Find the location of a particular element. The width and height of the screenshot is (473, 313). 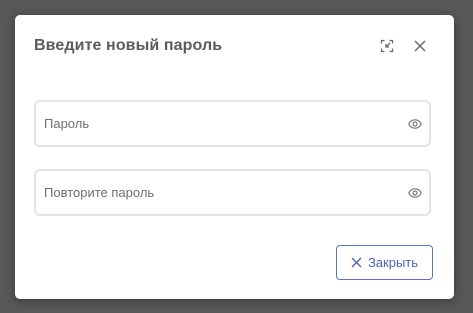

repeat-password-input is located at coordinates (221, 192).